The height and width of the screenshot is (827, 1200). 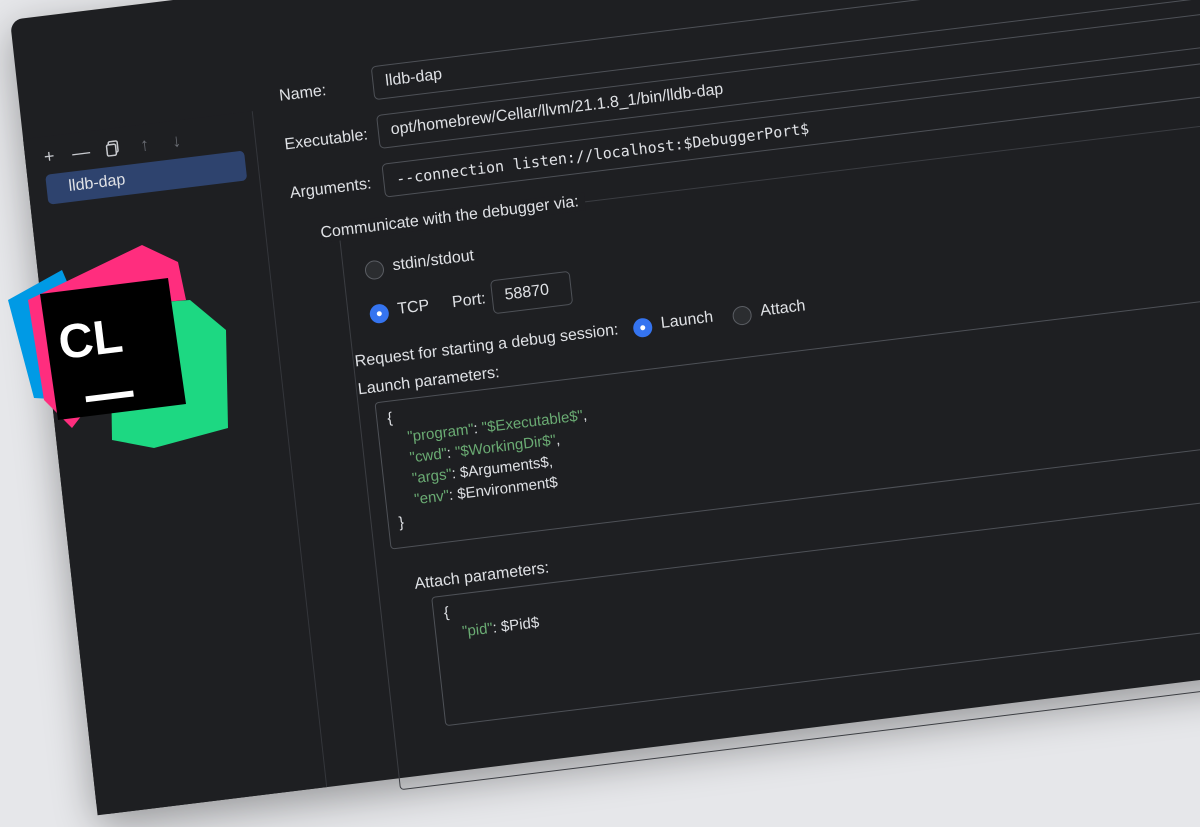 I want to click on code-key: "pid", so click(x=477, y=630).